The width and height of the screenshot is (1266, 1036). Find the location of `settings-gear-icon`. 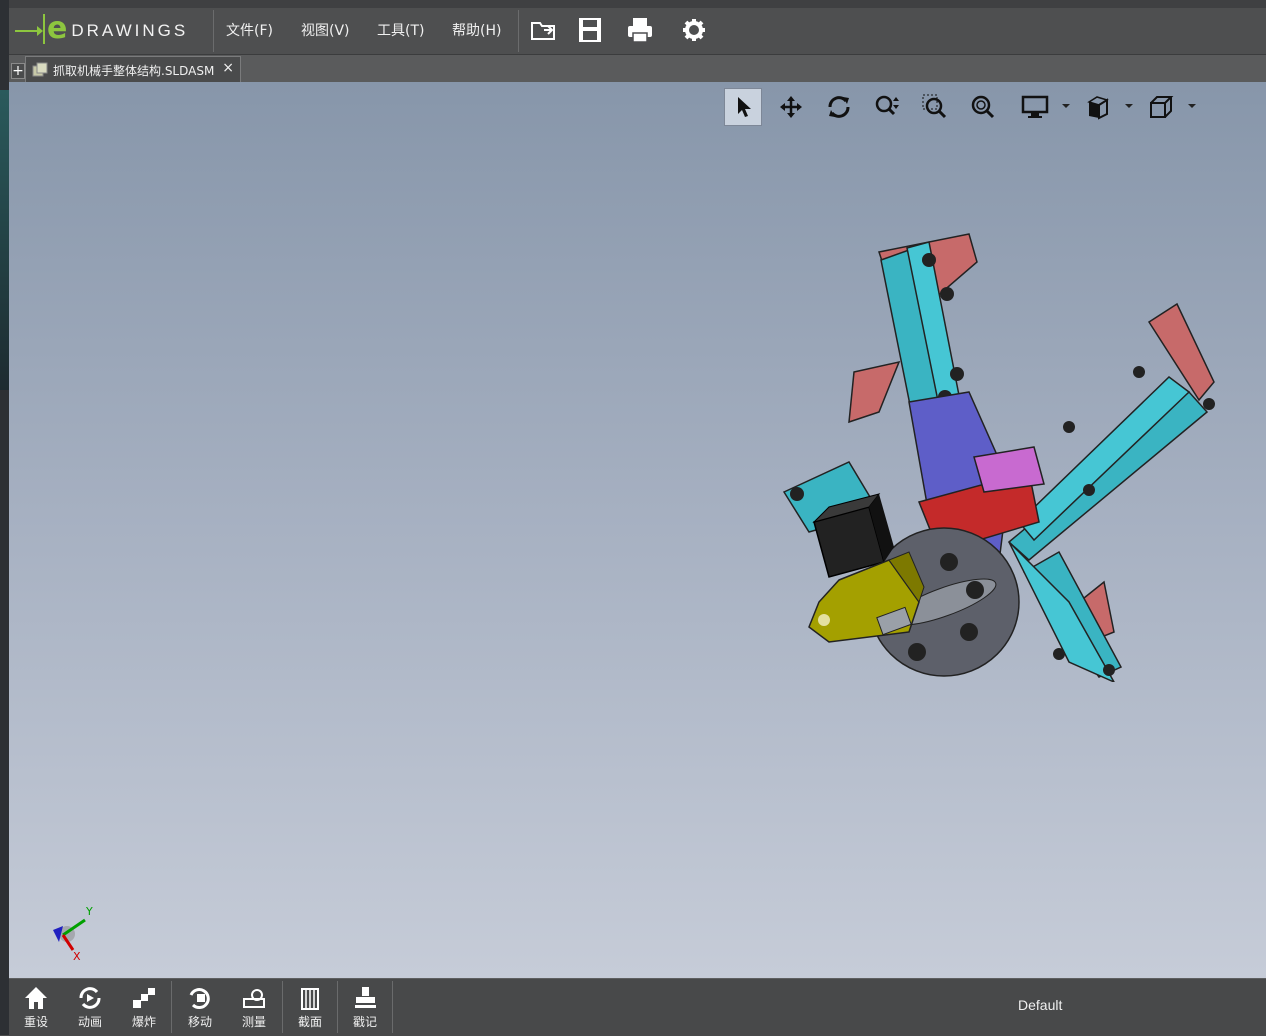

settings-gear-icon is located at coordinates (694, 30).